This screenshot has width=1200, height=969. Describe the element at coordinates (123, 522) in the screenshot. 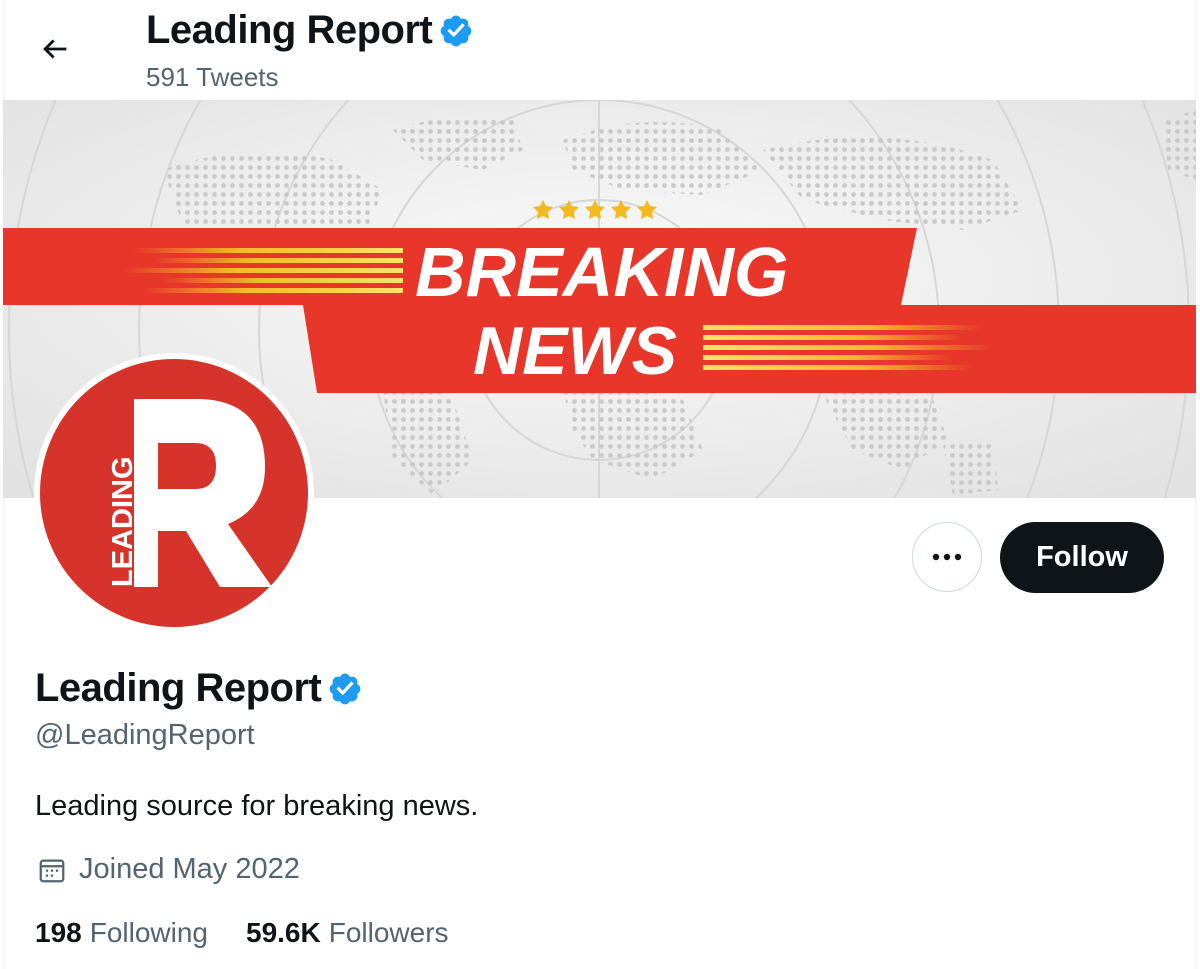

I see `logo-vertical-text: LEADING` at that location.